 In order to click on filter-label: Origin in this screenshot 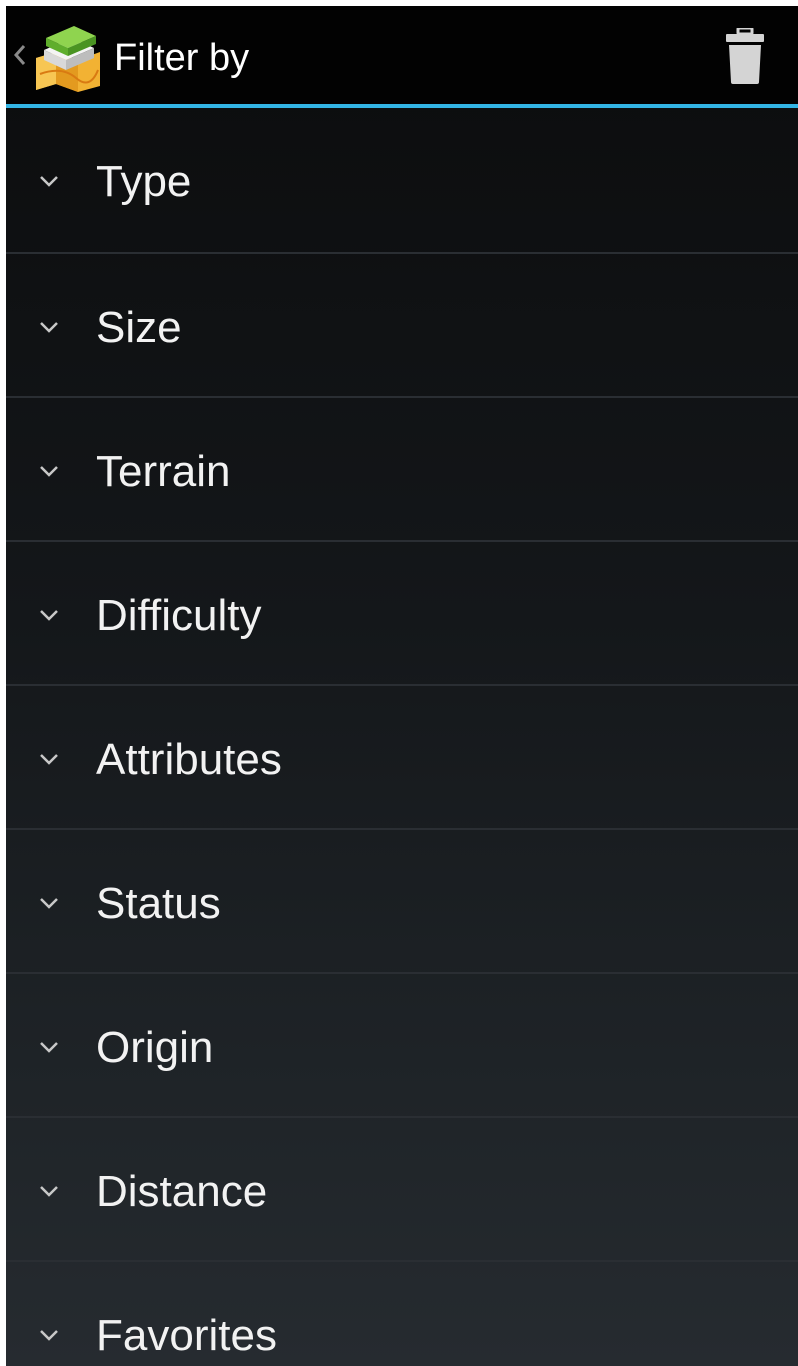, I will do `click(155, 1047)`.